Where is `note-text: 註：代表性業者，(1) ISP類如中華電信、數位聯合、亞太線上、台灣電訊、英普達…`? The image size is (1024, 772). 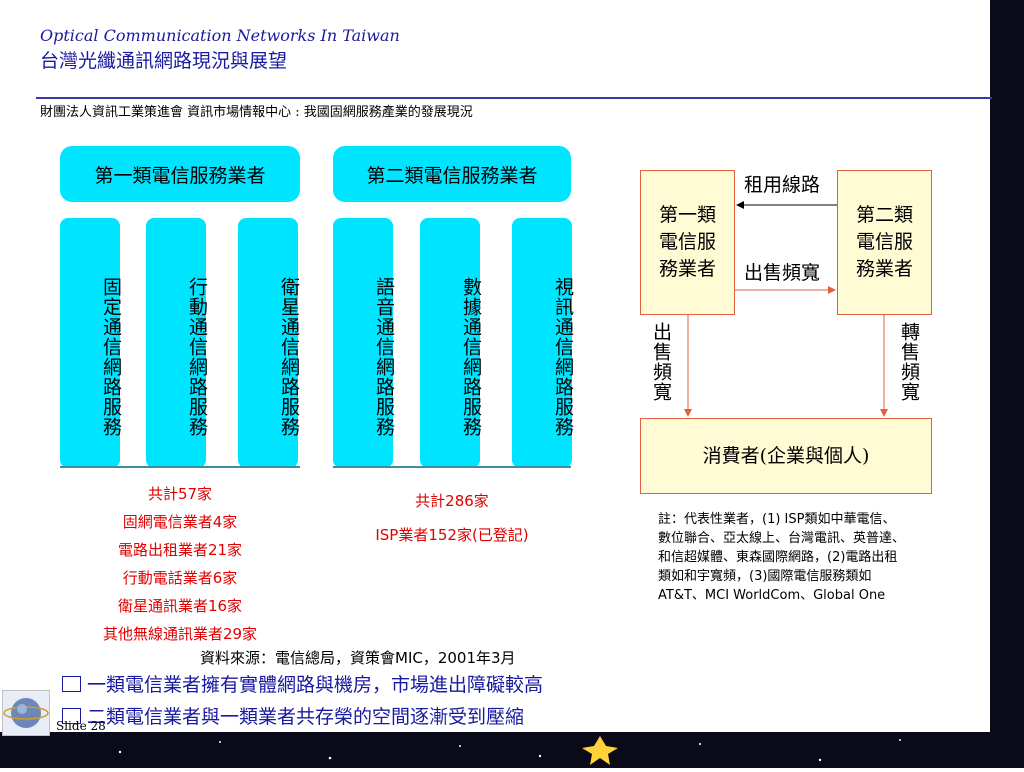 note-text: 註：代表性業者，(1) ISP類如中華電信、數位聯合、亞太線上、台灣電訊、英普達… is located at coordinates (782, 557).